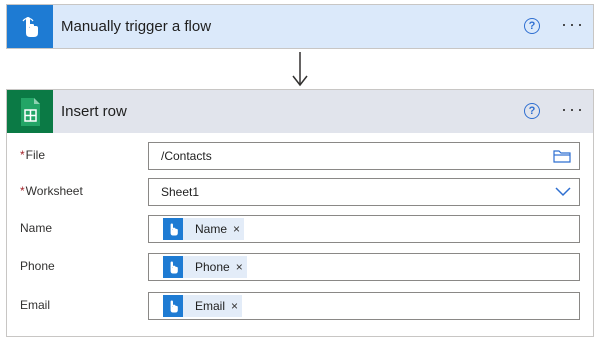  I want to click on email-label: Email, so click(35, 305).